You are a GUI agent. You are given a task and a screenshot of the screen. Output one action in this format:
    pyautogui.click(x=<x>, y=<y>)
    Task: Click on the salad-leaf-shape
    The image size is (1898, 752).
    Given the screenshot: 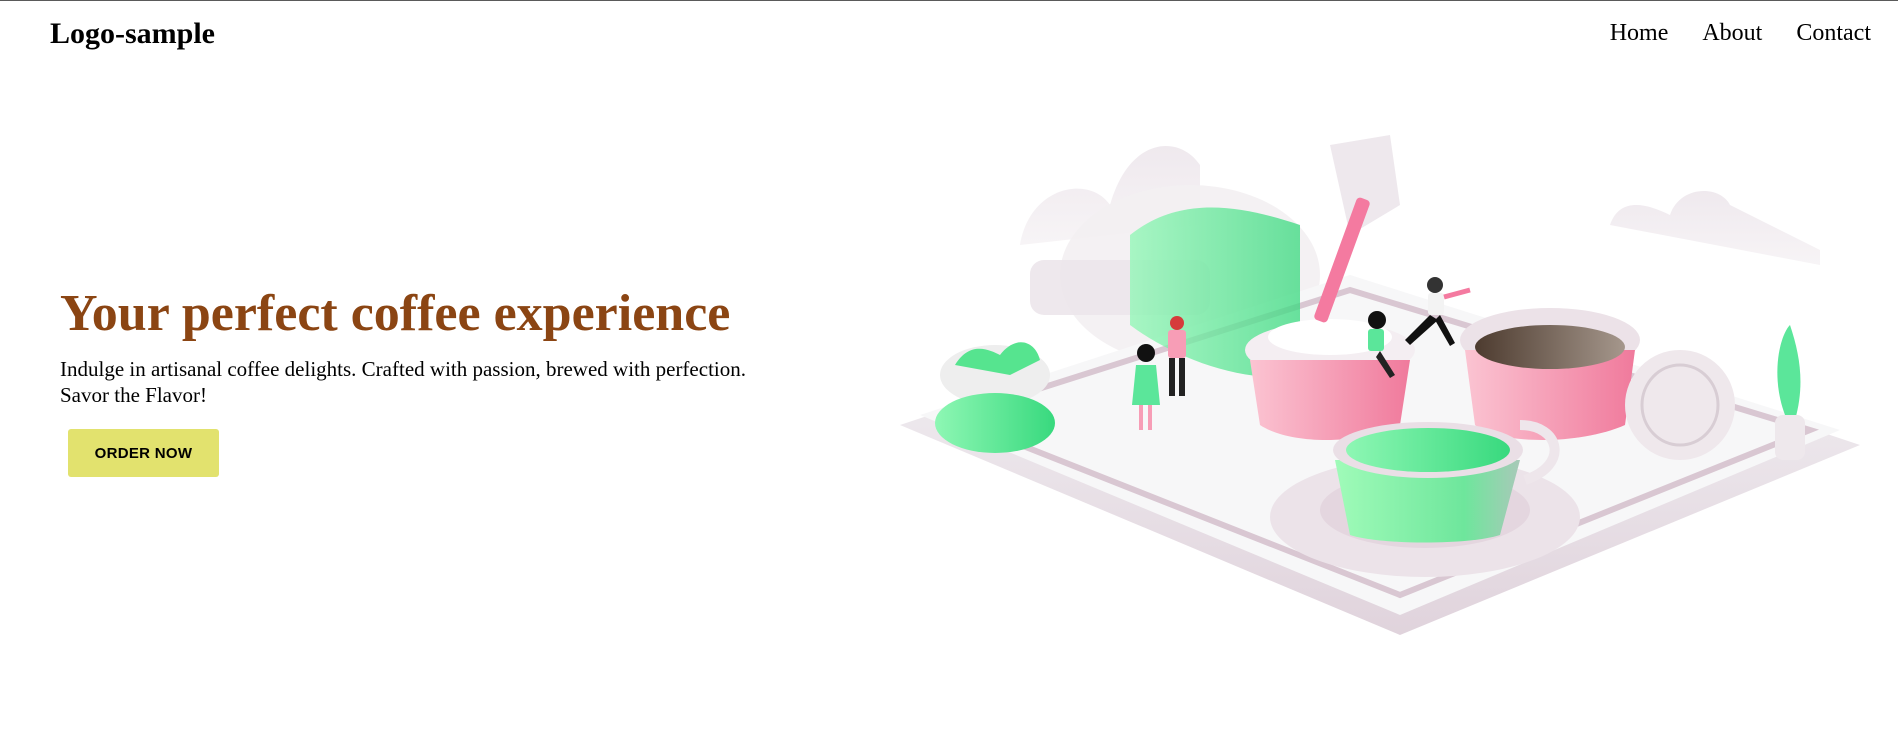 What is the action you would take?
    pyautogui.click(x=995, y=423)
    